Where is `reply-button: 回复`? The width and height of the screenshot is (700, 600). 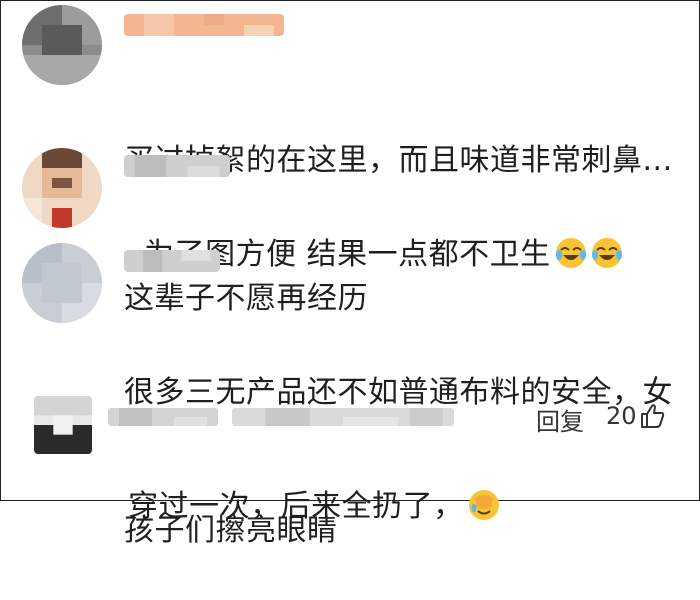 reply-button: 回复 is located at coordinates (560, 419).